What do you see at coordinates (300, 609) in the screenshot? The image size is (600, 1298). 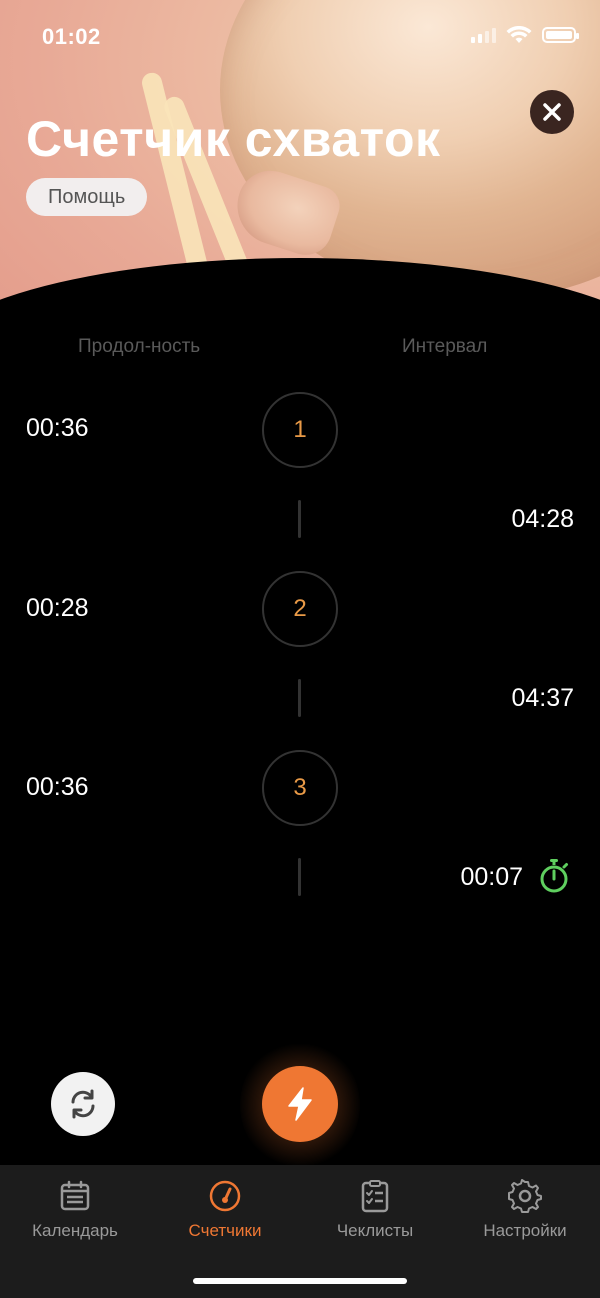 I see `contraction-number: 2` at bounding box center [300, 609].